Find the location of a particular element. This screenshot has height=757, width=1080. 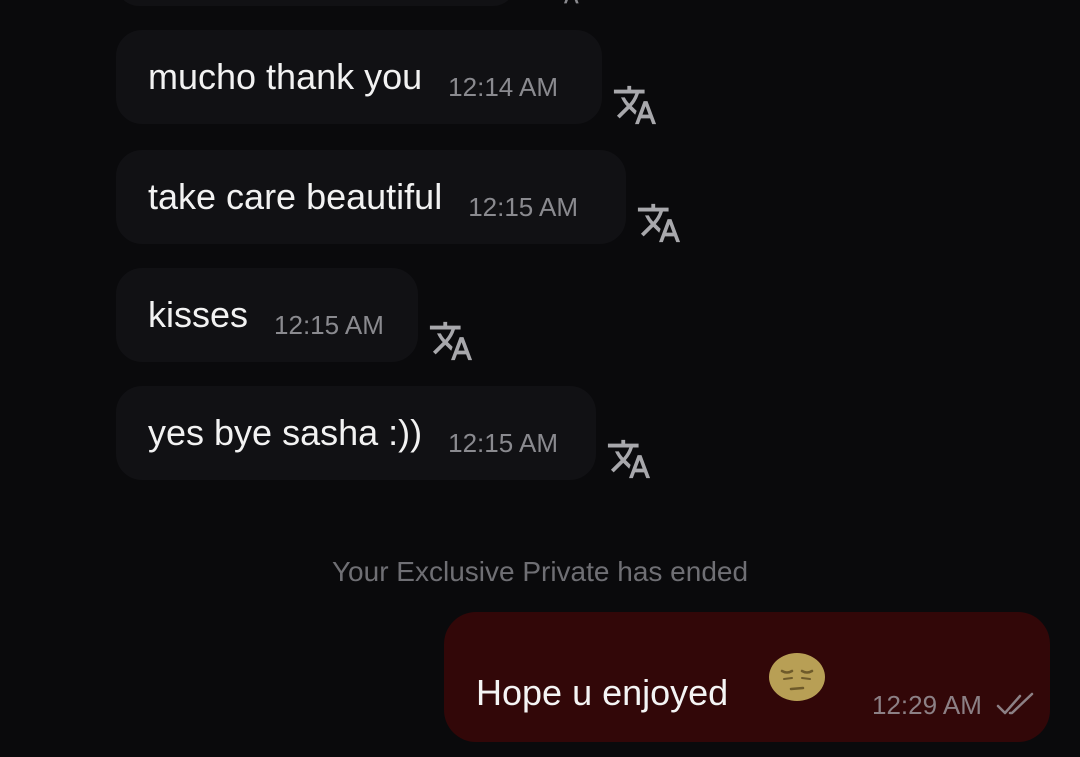

message-text: yes bye sasha :)) is located at coordinates (285, 432).